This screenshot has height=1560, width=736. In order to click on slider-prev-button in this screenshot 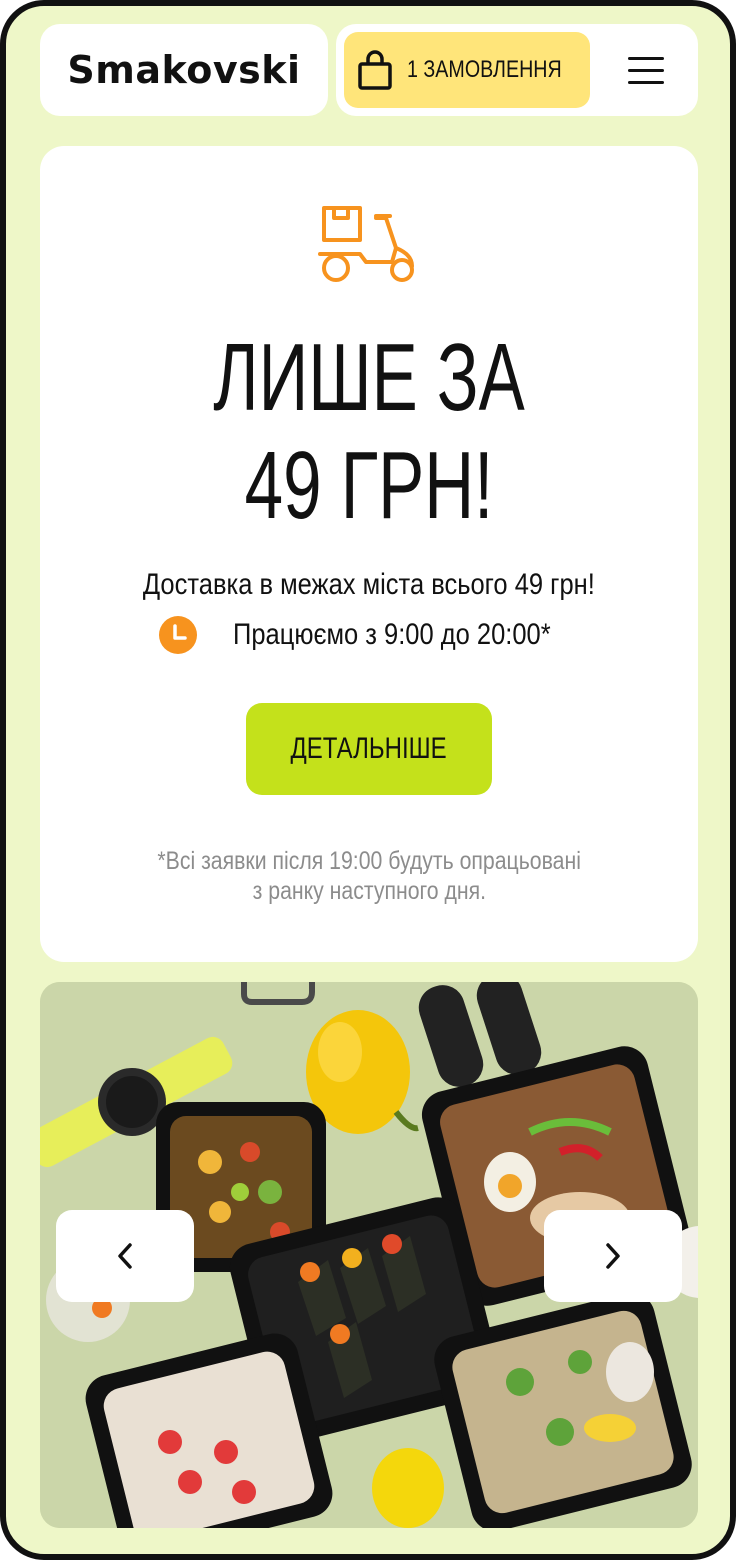, I will do `click(125, 1256)`.